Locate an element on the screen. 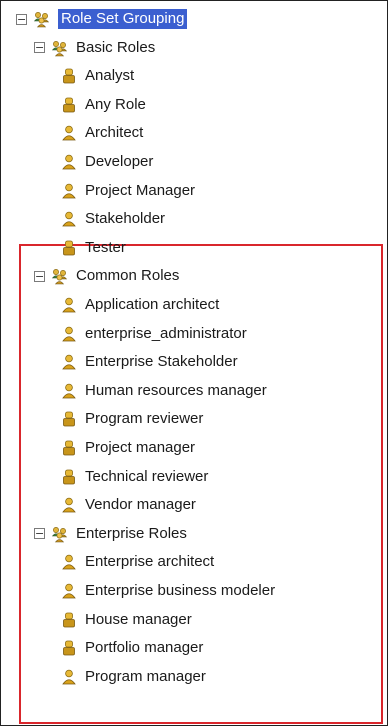 The width and height of the screenshot is (390, 728). tree-item: Program reviewer is located at coordinates (131, 419).